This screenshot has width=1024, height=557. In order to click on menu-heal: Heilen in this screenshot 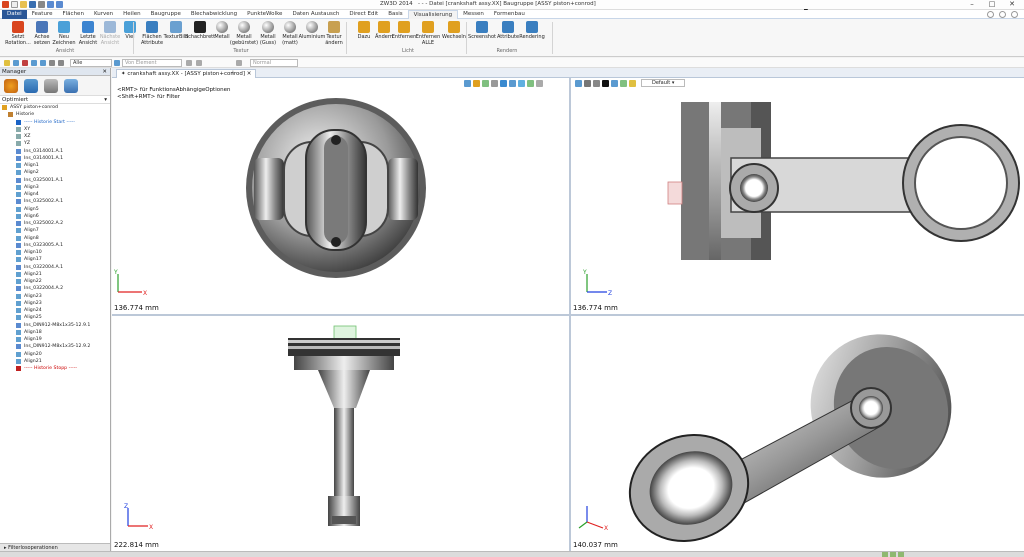, I will do `click(131, 14)`.